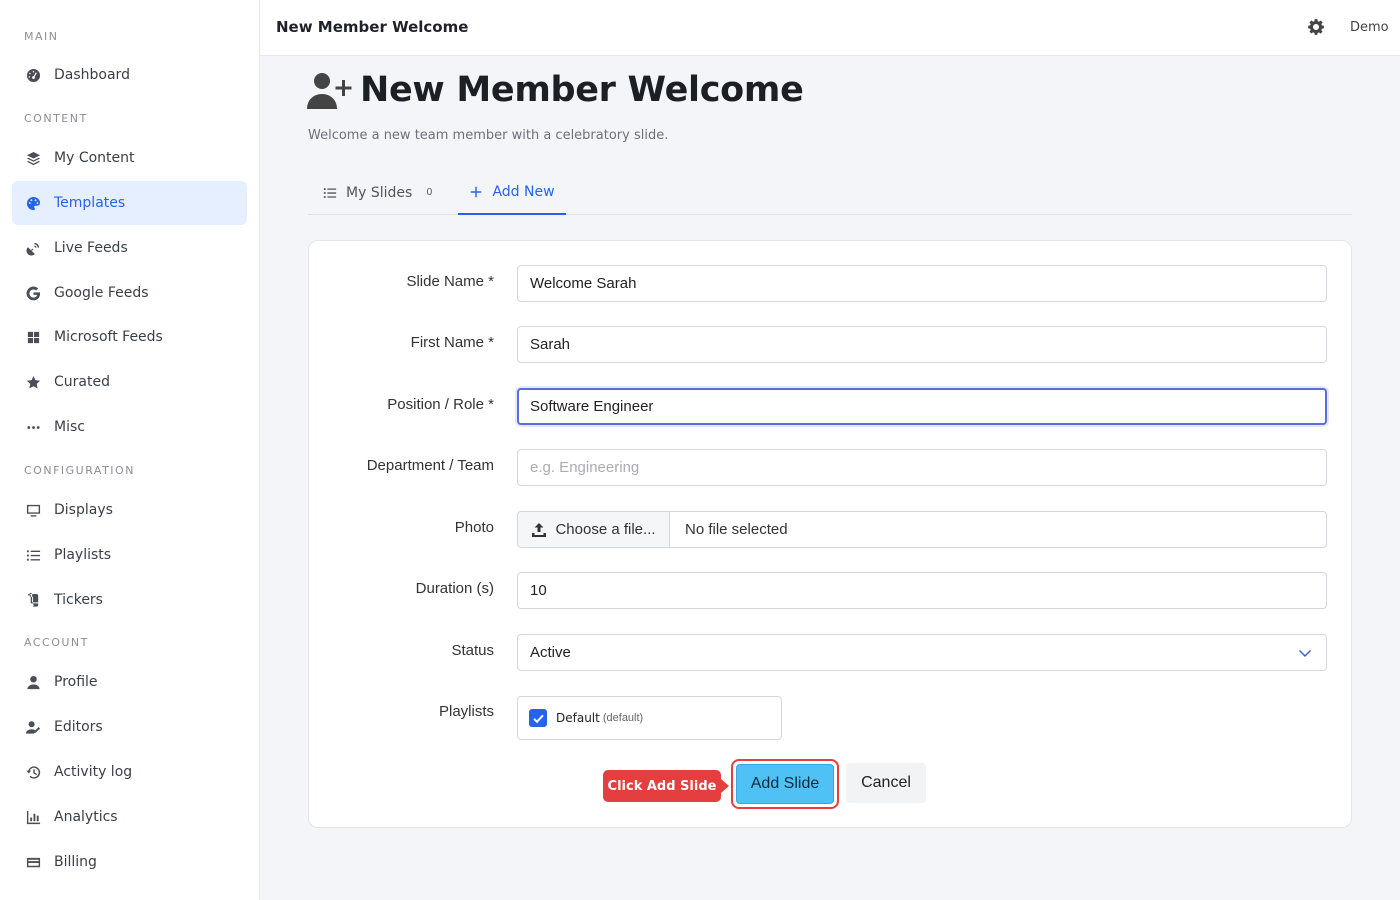 The height and width of the screenshot is (900, 1400). What do you see at coordinates (736, 529) in the screenshot?
I see `file-name-text: No file selected` at bounding box center [736, 529].